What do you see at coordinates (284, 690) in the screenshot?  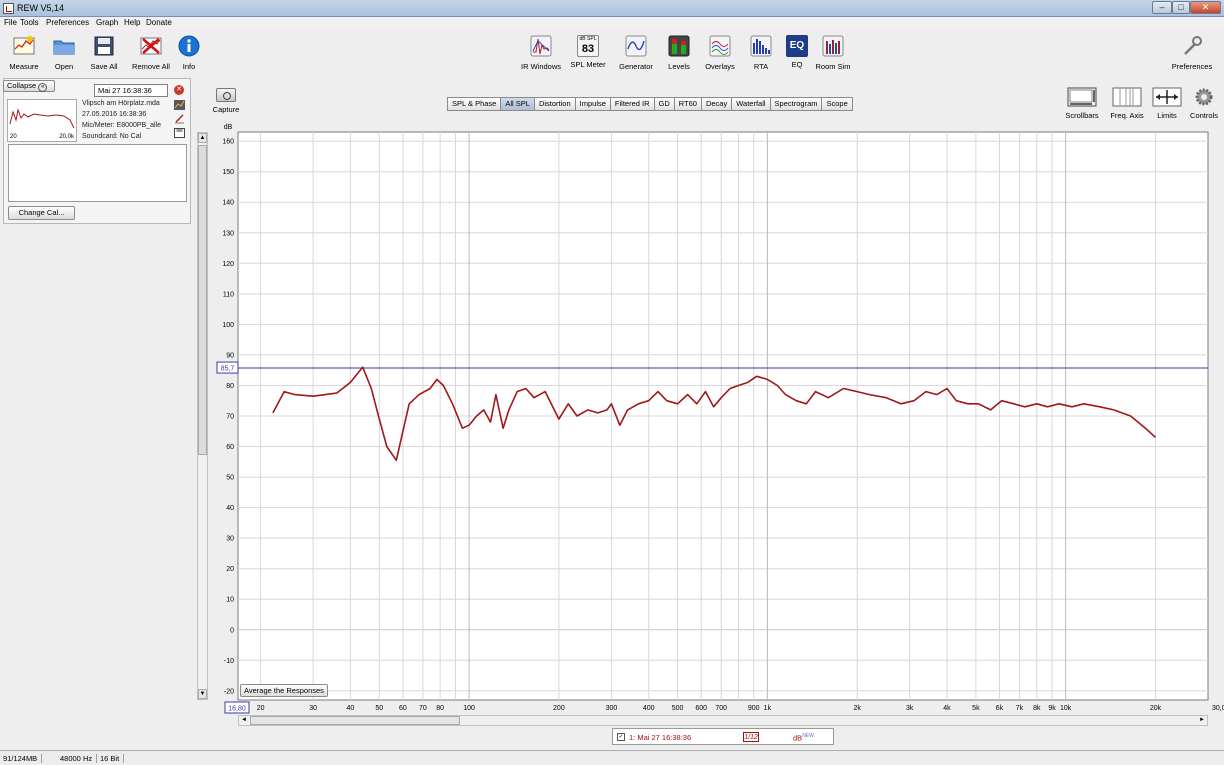 I see `average-responses-button: Average the Responses` at bounding box center [284, 690].